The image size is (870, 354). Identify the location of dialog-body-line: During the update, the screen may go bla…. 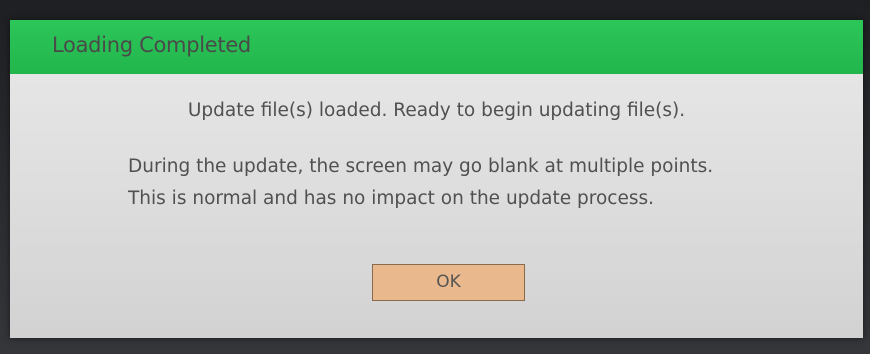
(421, 166).